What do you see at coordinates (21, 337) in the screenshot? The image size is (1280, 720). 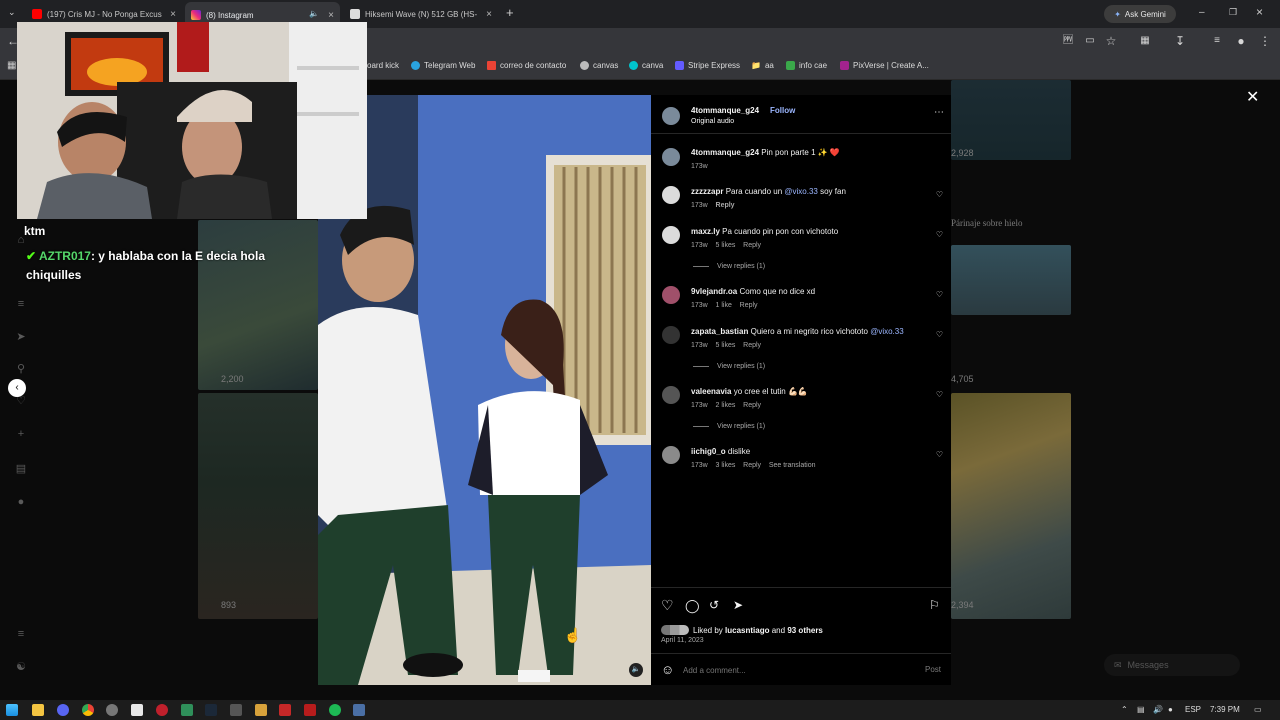 I see `explore-icon: ➤` at bounding box center [21, 337].